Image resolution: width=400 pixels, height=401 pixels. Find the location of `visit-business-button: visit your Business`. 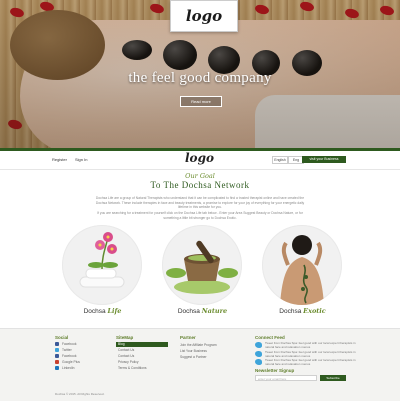

visit-business-button: visit your Business is located at coordinates (324, 159).